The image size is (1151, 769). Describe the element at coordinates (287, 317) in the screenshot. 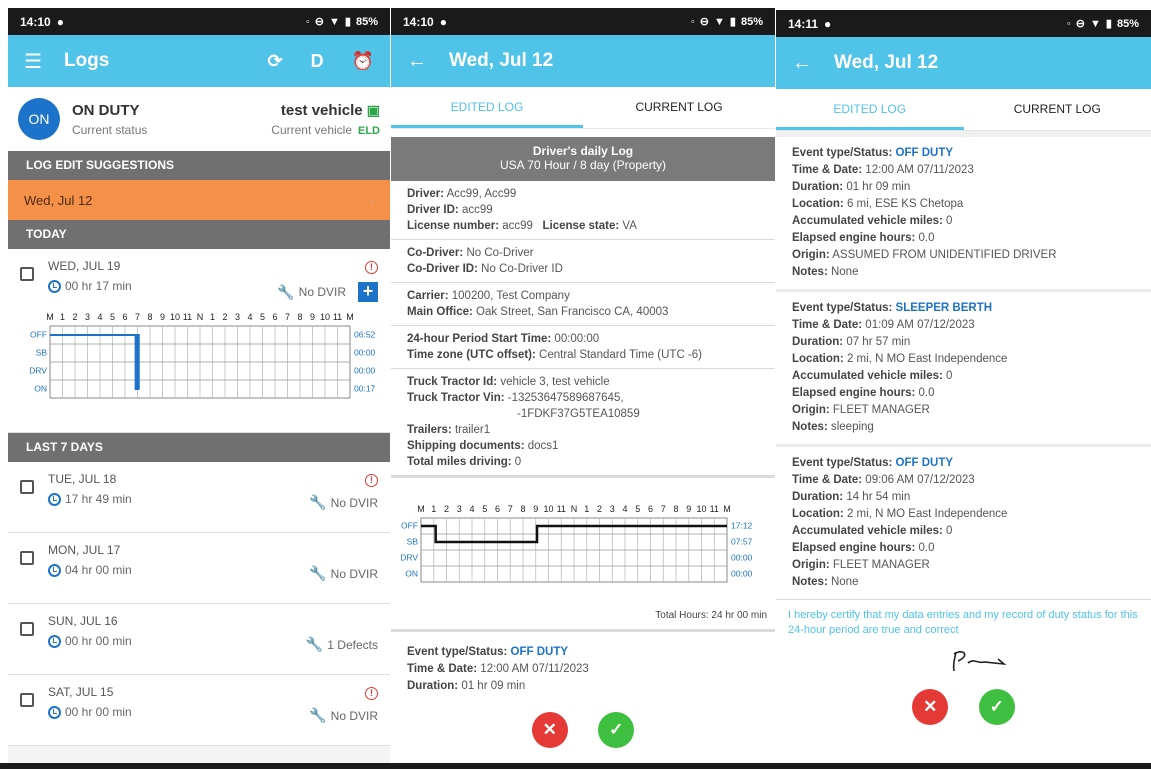

I see `hour-label: 7` at that location.